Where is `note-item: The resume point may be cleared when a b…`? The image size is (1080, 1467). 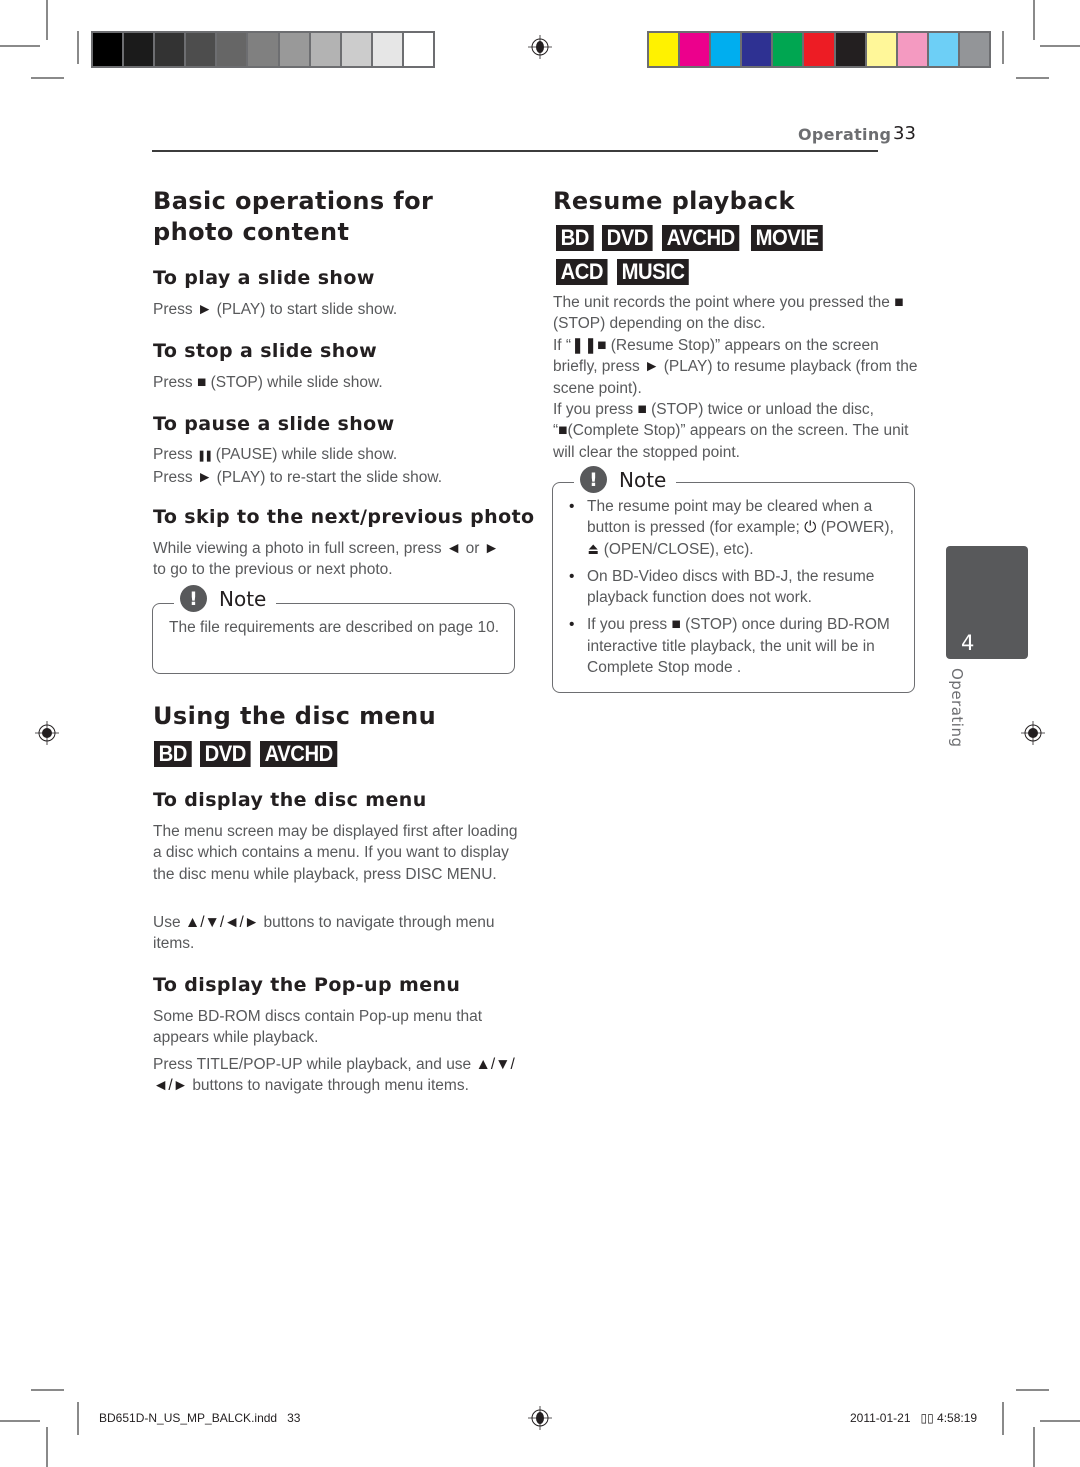 note-item: The resume point may be cleared when a b… is located at coordinates (733, 528).